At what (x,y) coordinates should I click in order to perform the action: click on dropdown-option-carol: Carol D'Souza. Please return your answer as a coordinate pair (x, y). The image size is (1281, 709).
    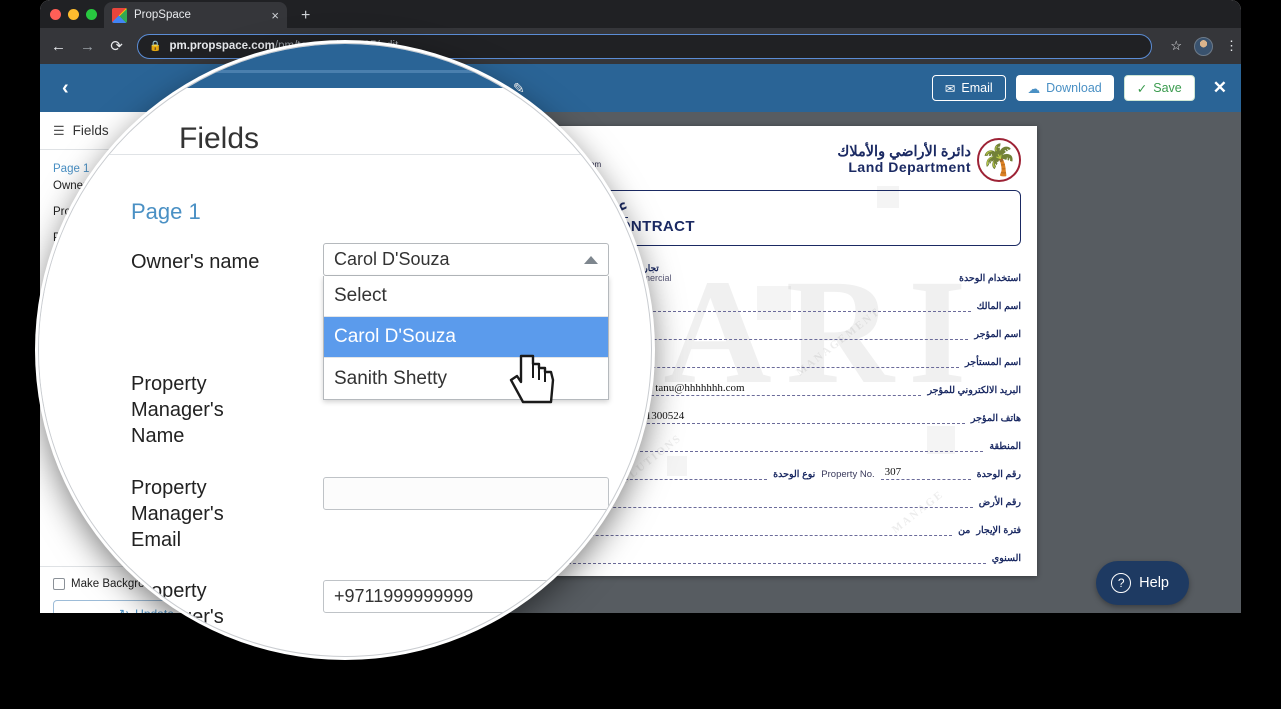
    Looking at the image, I should click on (466, 337).